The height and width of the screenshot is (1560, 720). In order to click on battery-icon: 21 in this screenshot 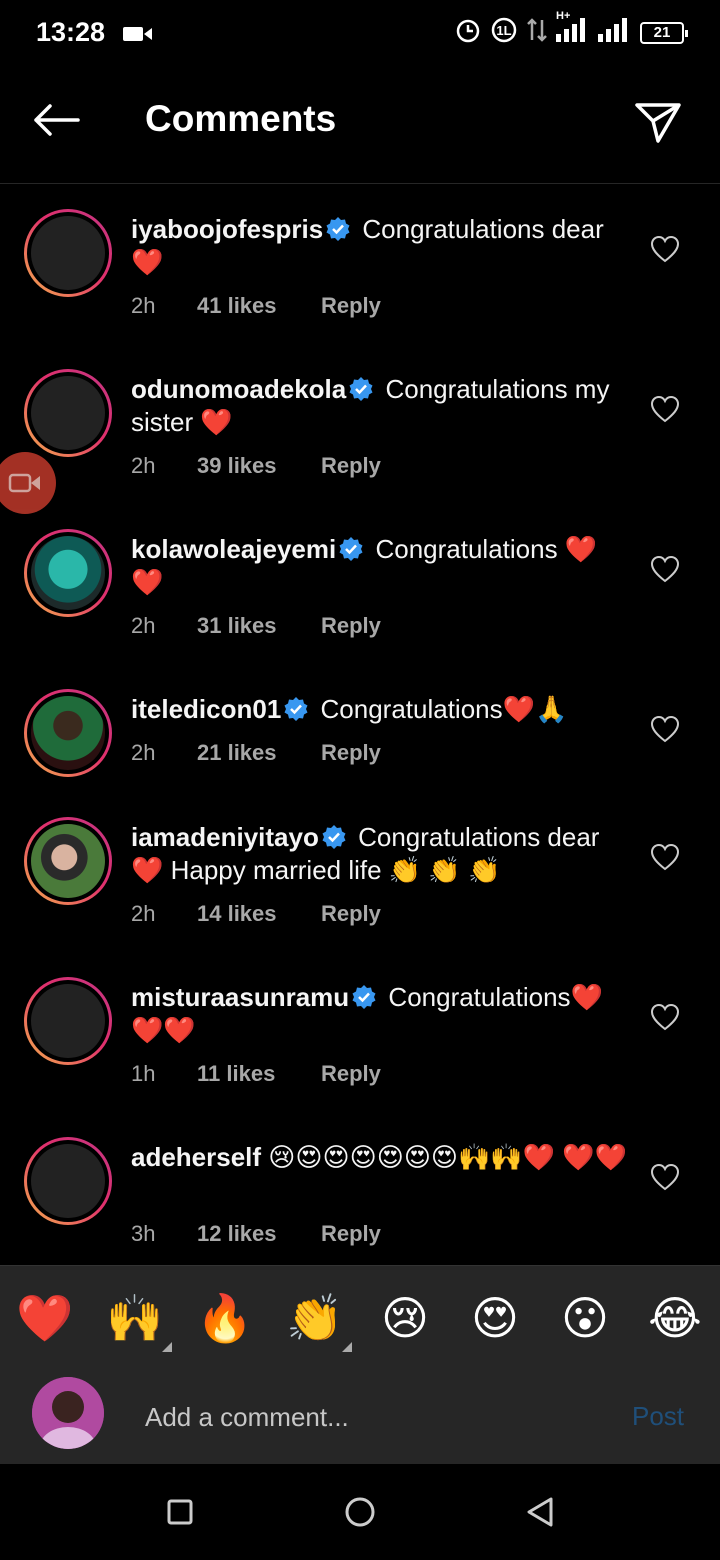, I will do `click(664, 32)`.